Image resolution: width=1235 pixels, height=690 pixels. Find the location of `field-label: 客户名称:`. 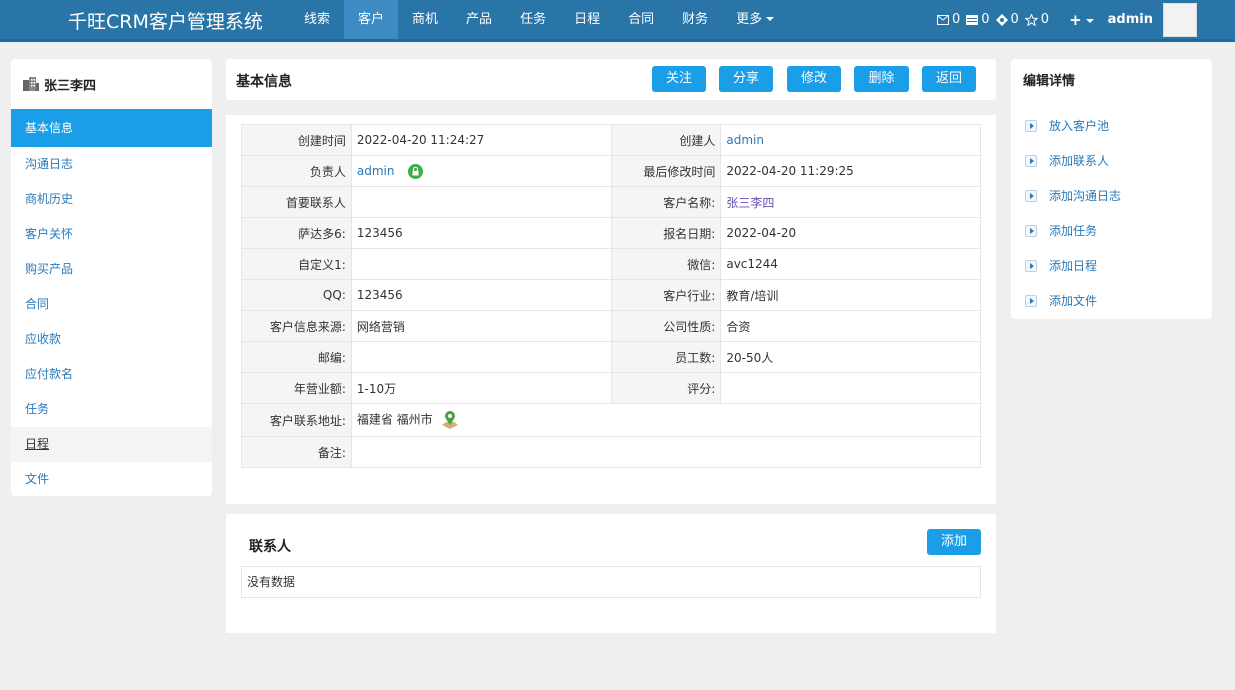

field-label: 客户名称: is located at coordinates (666, 202).